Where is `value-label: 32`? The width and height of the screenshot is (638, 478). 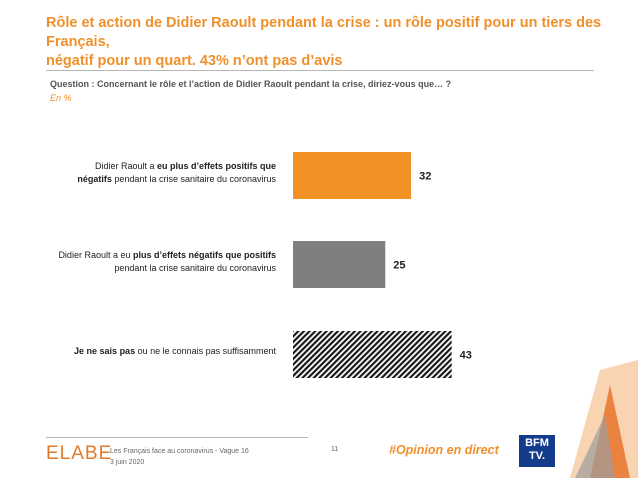 value-label: 32 is located at coordinates (425, 177).